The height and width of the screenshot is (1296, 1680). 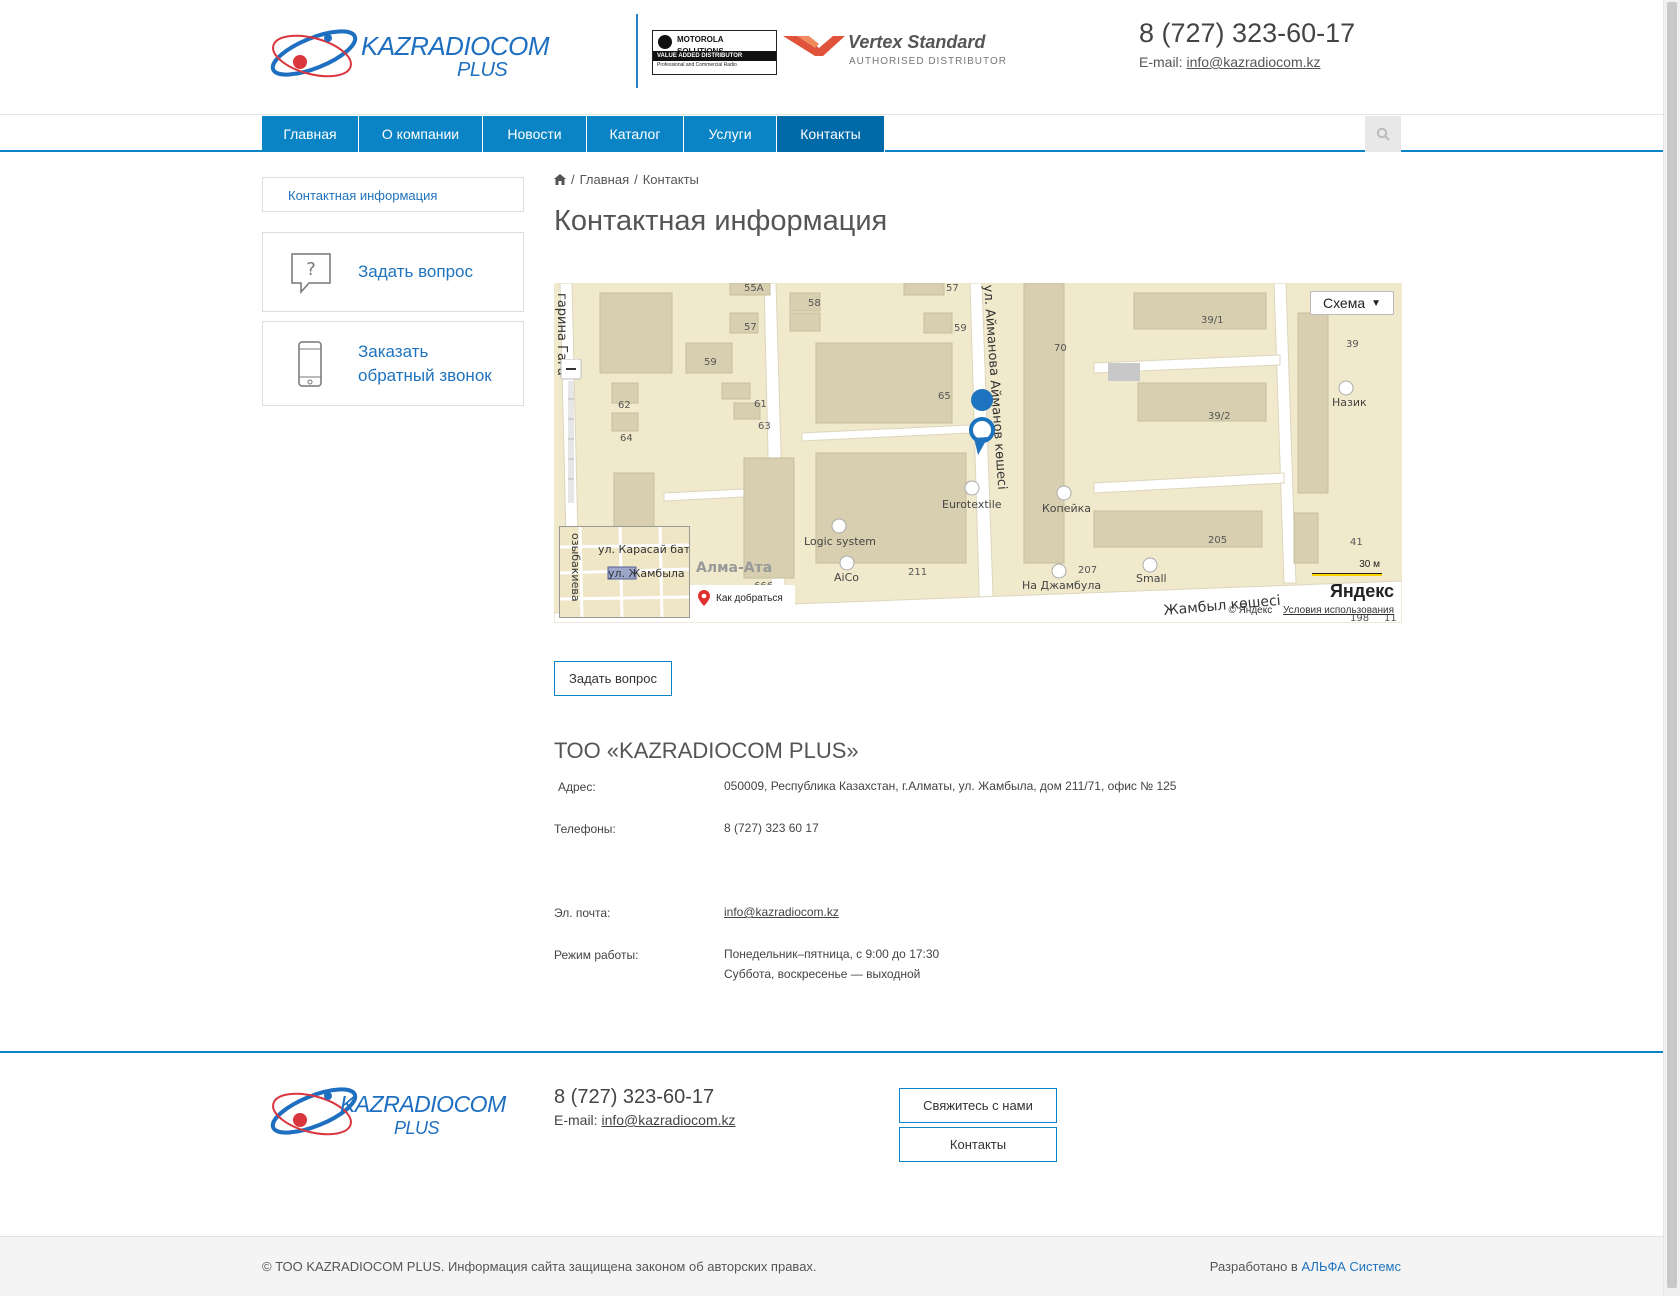 I want to click on caret-down-icon: ▼, so click(x=1376, y=303).